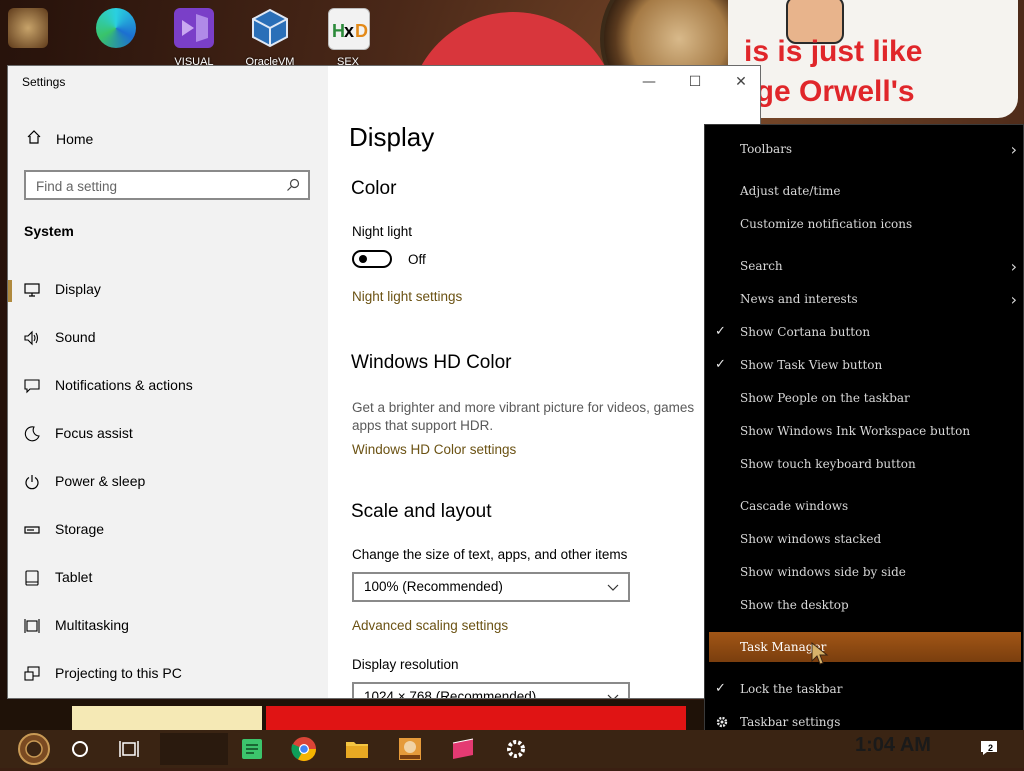  I want to click on taskbar-app-sticky-notes, so click(252, 749).